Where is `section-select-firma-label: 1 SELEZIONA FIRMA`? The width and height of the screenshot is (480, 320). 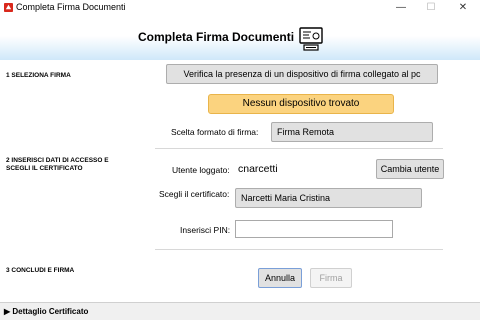 section-select-firma-label: 1 SELEZIONA FIRMA is located at coordinates (38, 75).